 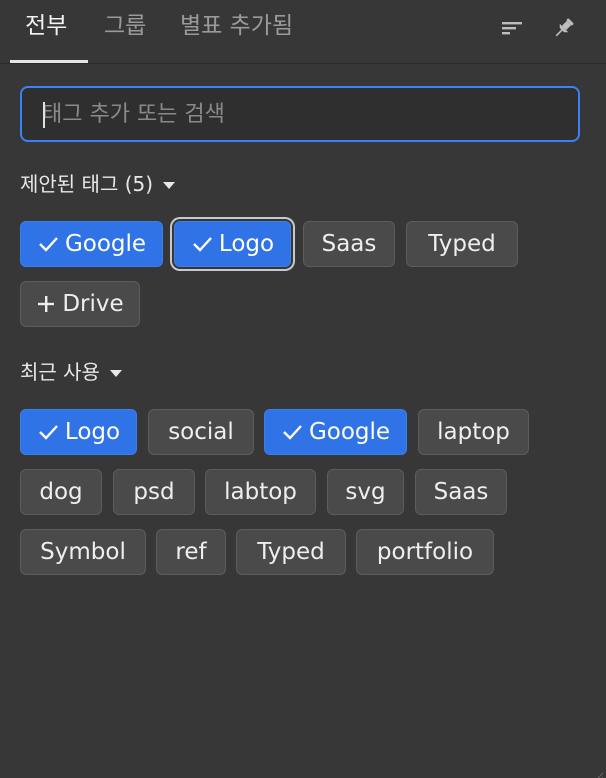 I want to click on tag-label: Drive, so click(x=93, y=304).